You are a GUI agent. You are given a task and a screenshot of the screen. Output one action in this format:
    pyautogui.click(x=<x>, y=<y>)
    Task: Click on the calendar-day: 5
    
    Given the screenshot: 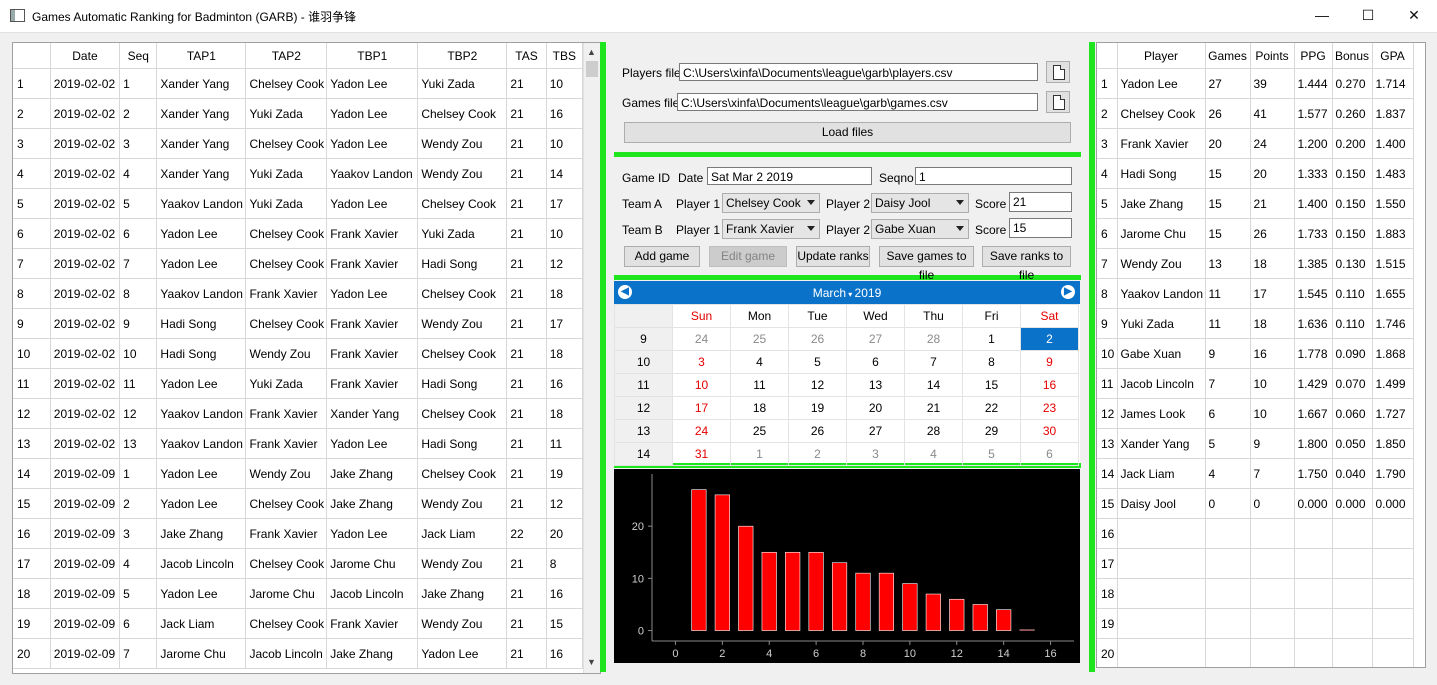 What is the action you would take?
    pyautogui.click(x=817, y=362)
    